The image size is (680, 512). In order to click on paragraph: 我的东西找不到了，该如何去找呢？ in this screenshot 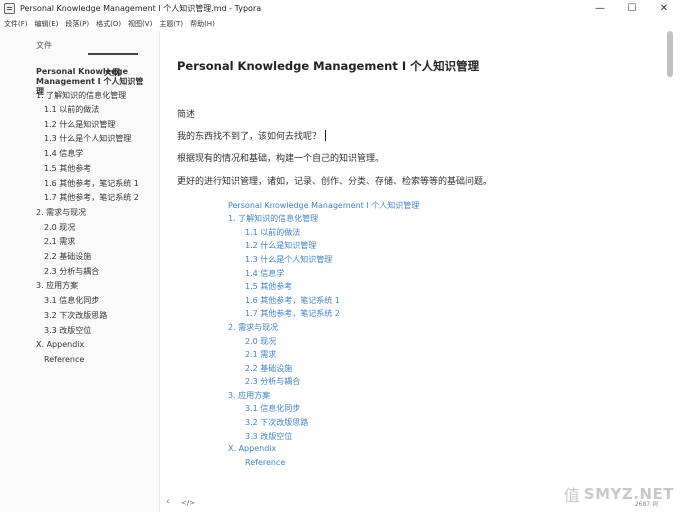, I will do `click(252, 135)`.